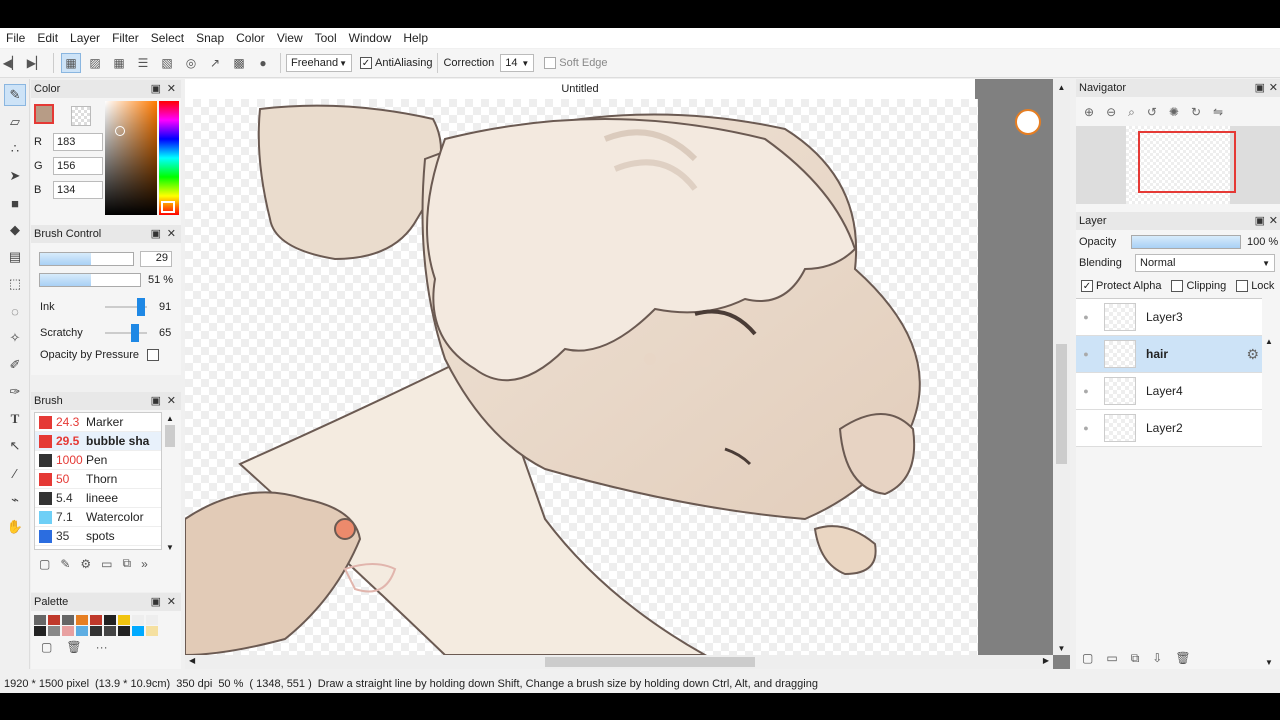 Image resolution: width=1280 pixels, height=720 pixels. I want to click on copy-brush-icon: ⧉, so click(127, 563).